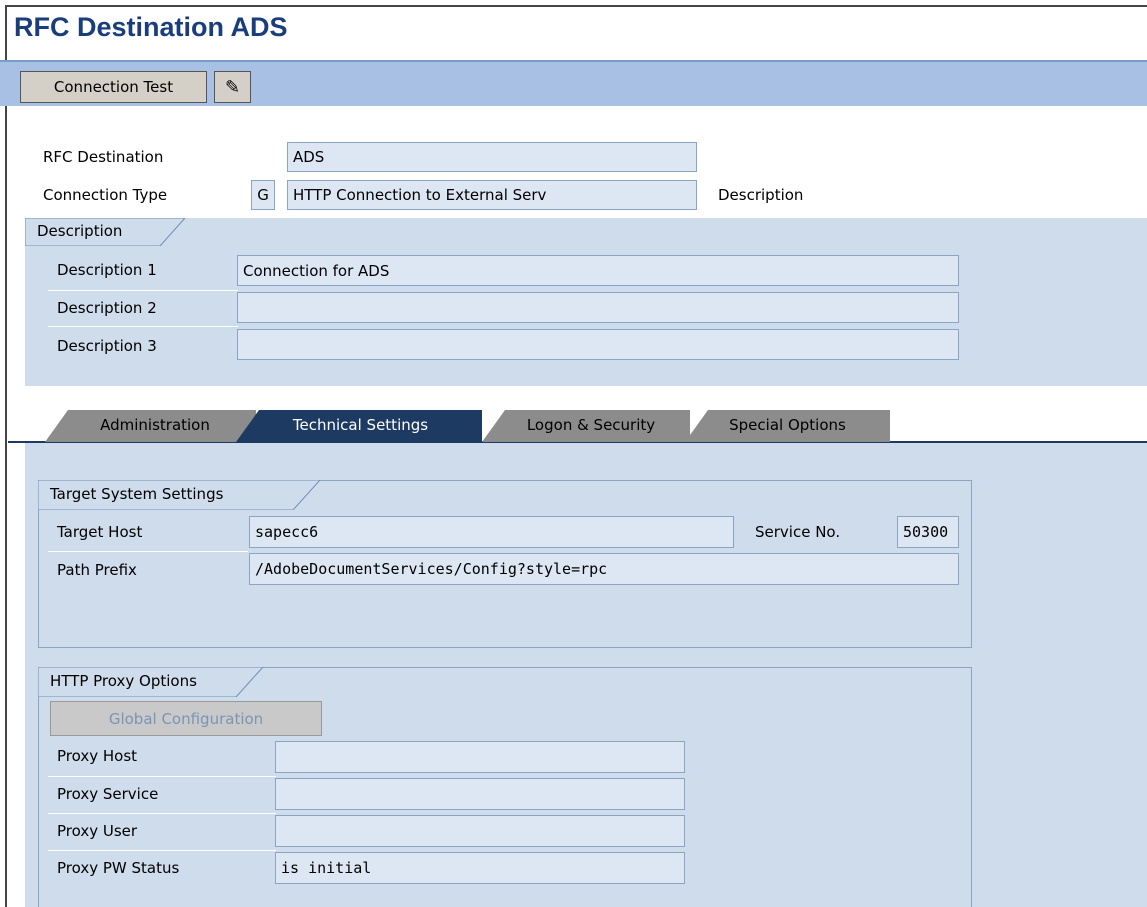  Describe the element at coordinates (186, 718) in the screenshot. I see `global-configuration-button: Global Configuration` at that location.